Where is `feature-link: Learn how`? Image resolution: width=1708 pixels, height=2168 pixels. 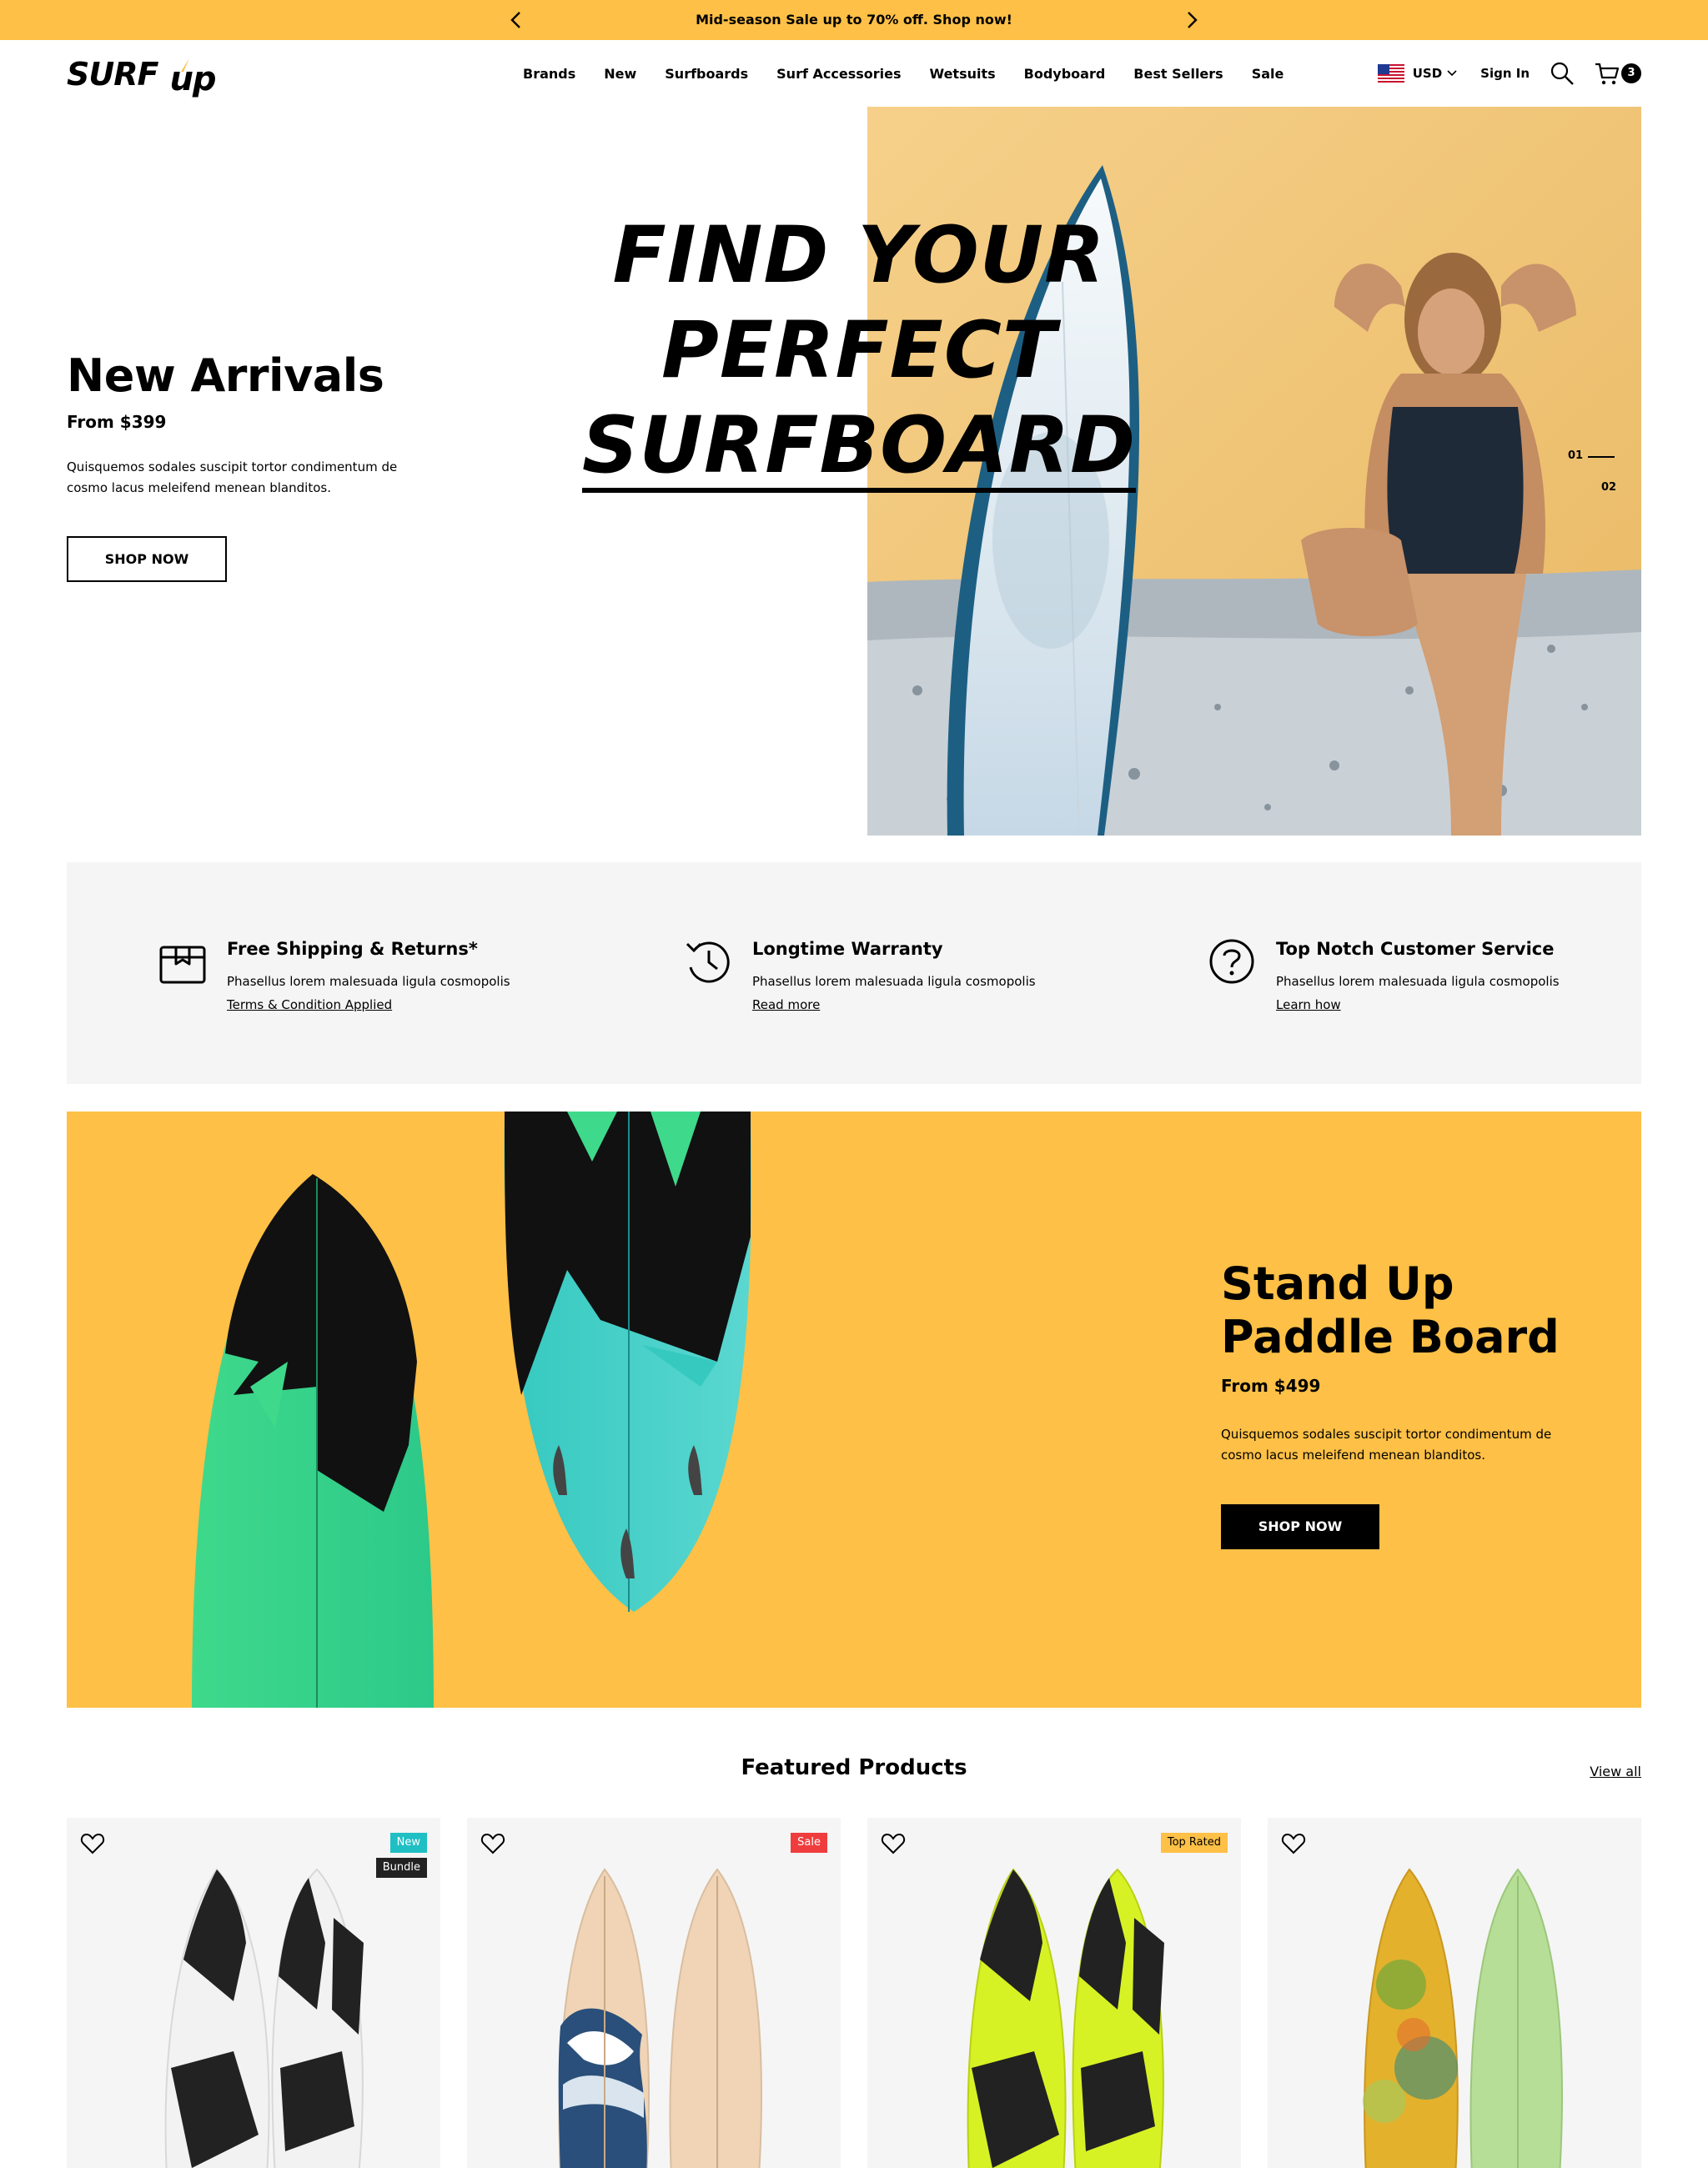 feature-link: Learn how is located at coordinates (1308, 1004).